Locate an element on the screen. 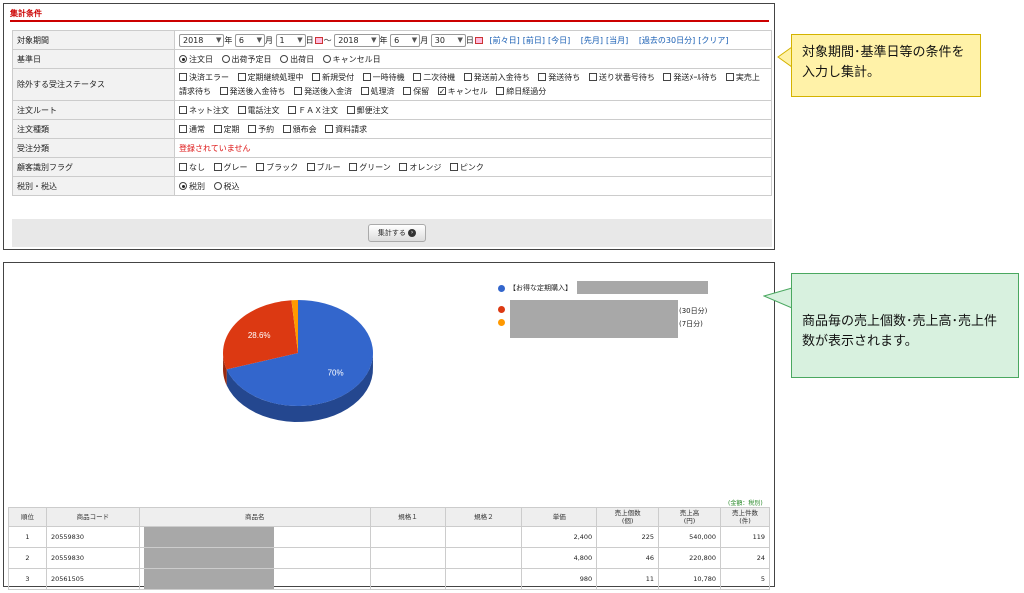  cb-status-6: 発送待ち is located at coordinates (559, 77).